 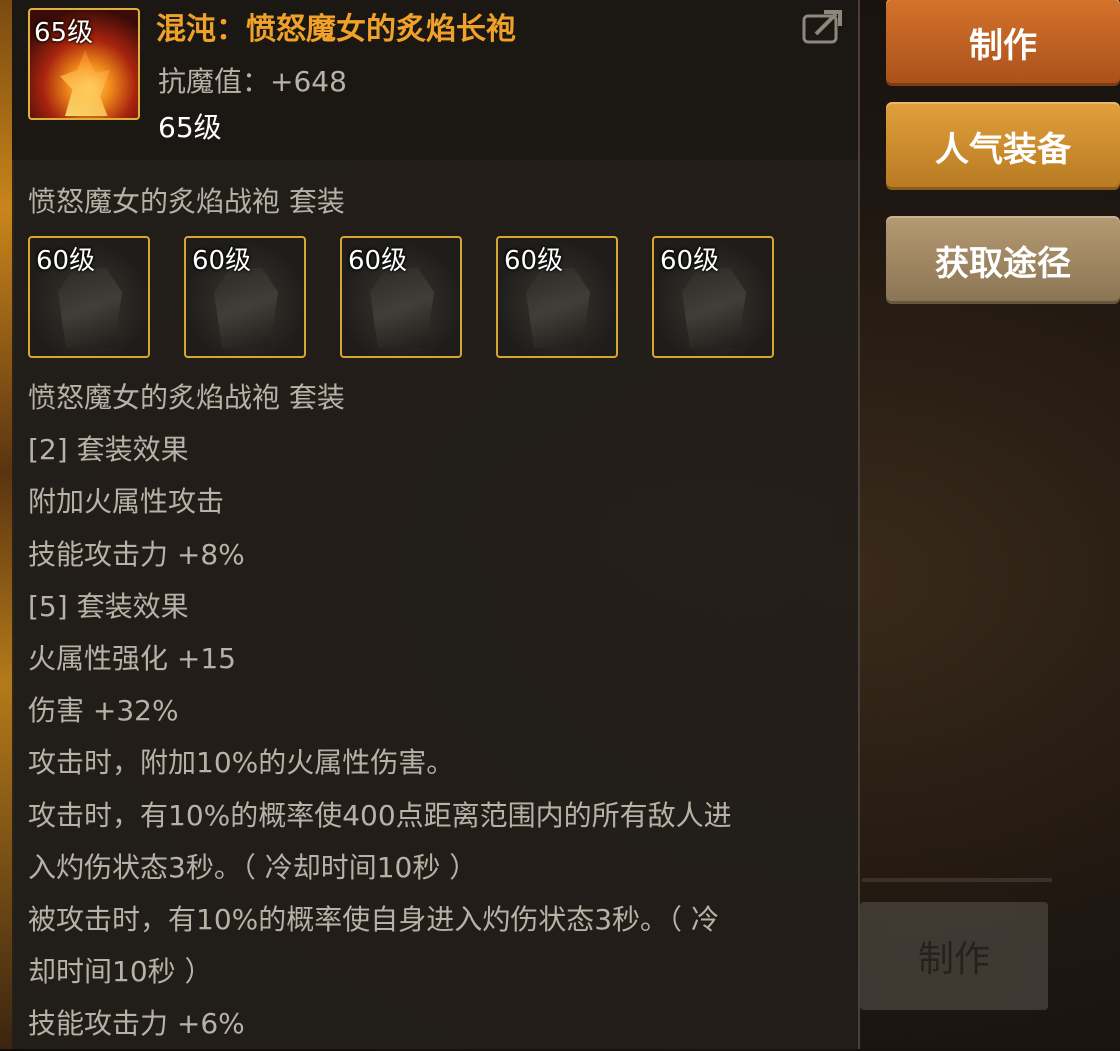 What do you see at coordinates (252, 81) in the screenshot?
I see `resist-value: 抗魔值：+648` at bounding box center [252, 81].